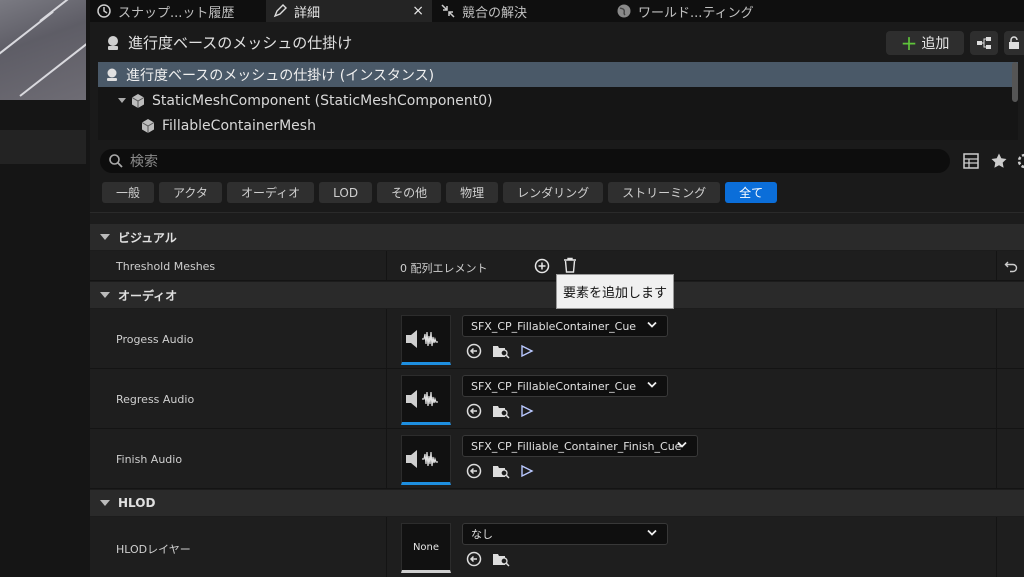 The height and width of the screenshot is (577, 1024). Describe the element at coordinates (43, 338) in the screenshot. I see `left-panel` at that location.